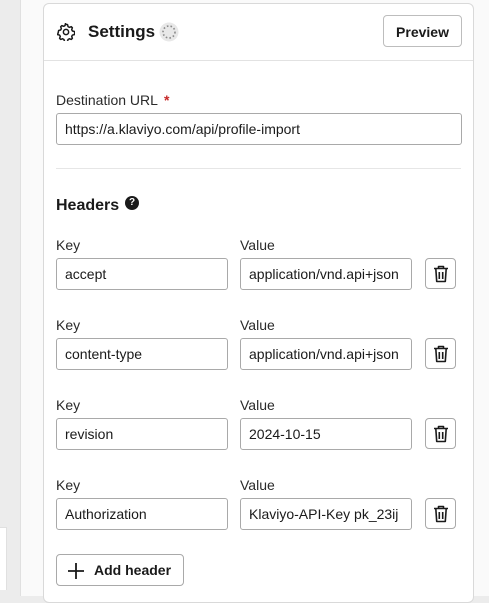 Image resolution: width=489 pixels, height=603 pixels. What do you see at coordinates (76, 571) in the screenshot?
I see `plus-icon` at bounding box center [76, 571].